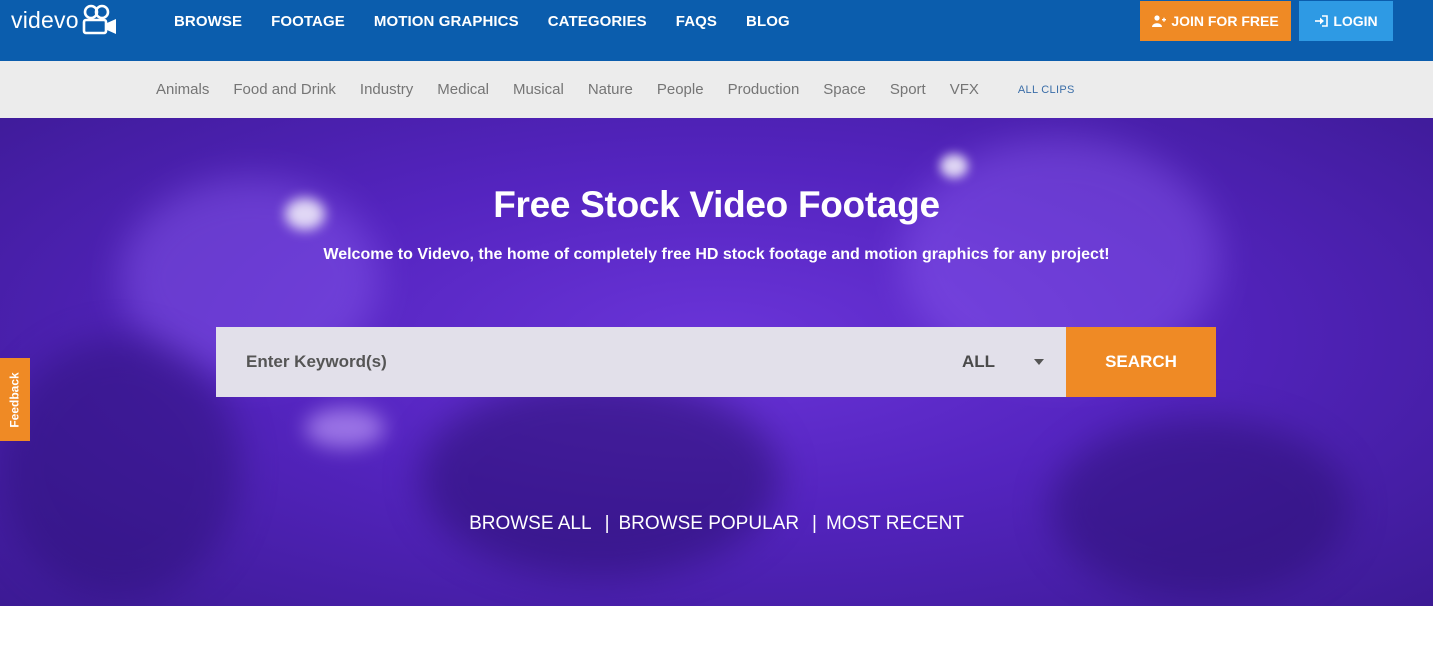  Describe the element at coordinates (696, 21) in the screenshot. I see `nav-faqs: FAQS` at that location.